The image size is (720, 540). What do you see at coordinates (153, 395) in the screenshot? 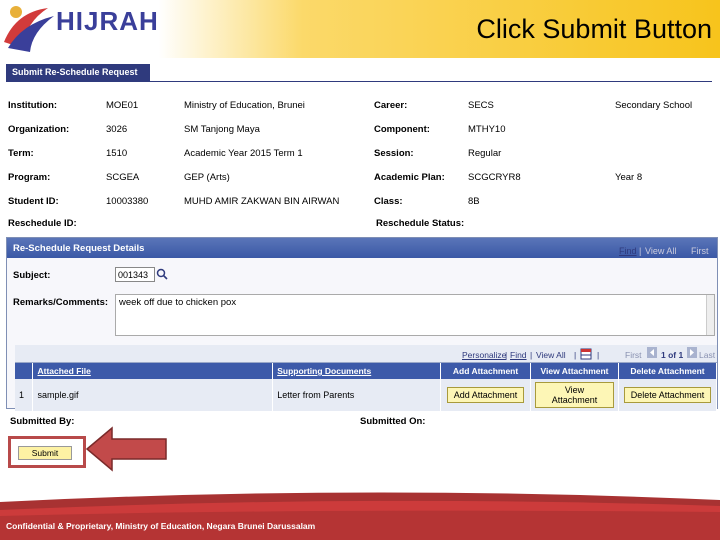
I see `attached-file-cell: sample.gif` at bounding box center [153, 395].